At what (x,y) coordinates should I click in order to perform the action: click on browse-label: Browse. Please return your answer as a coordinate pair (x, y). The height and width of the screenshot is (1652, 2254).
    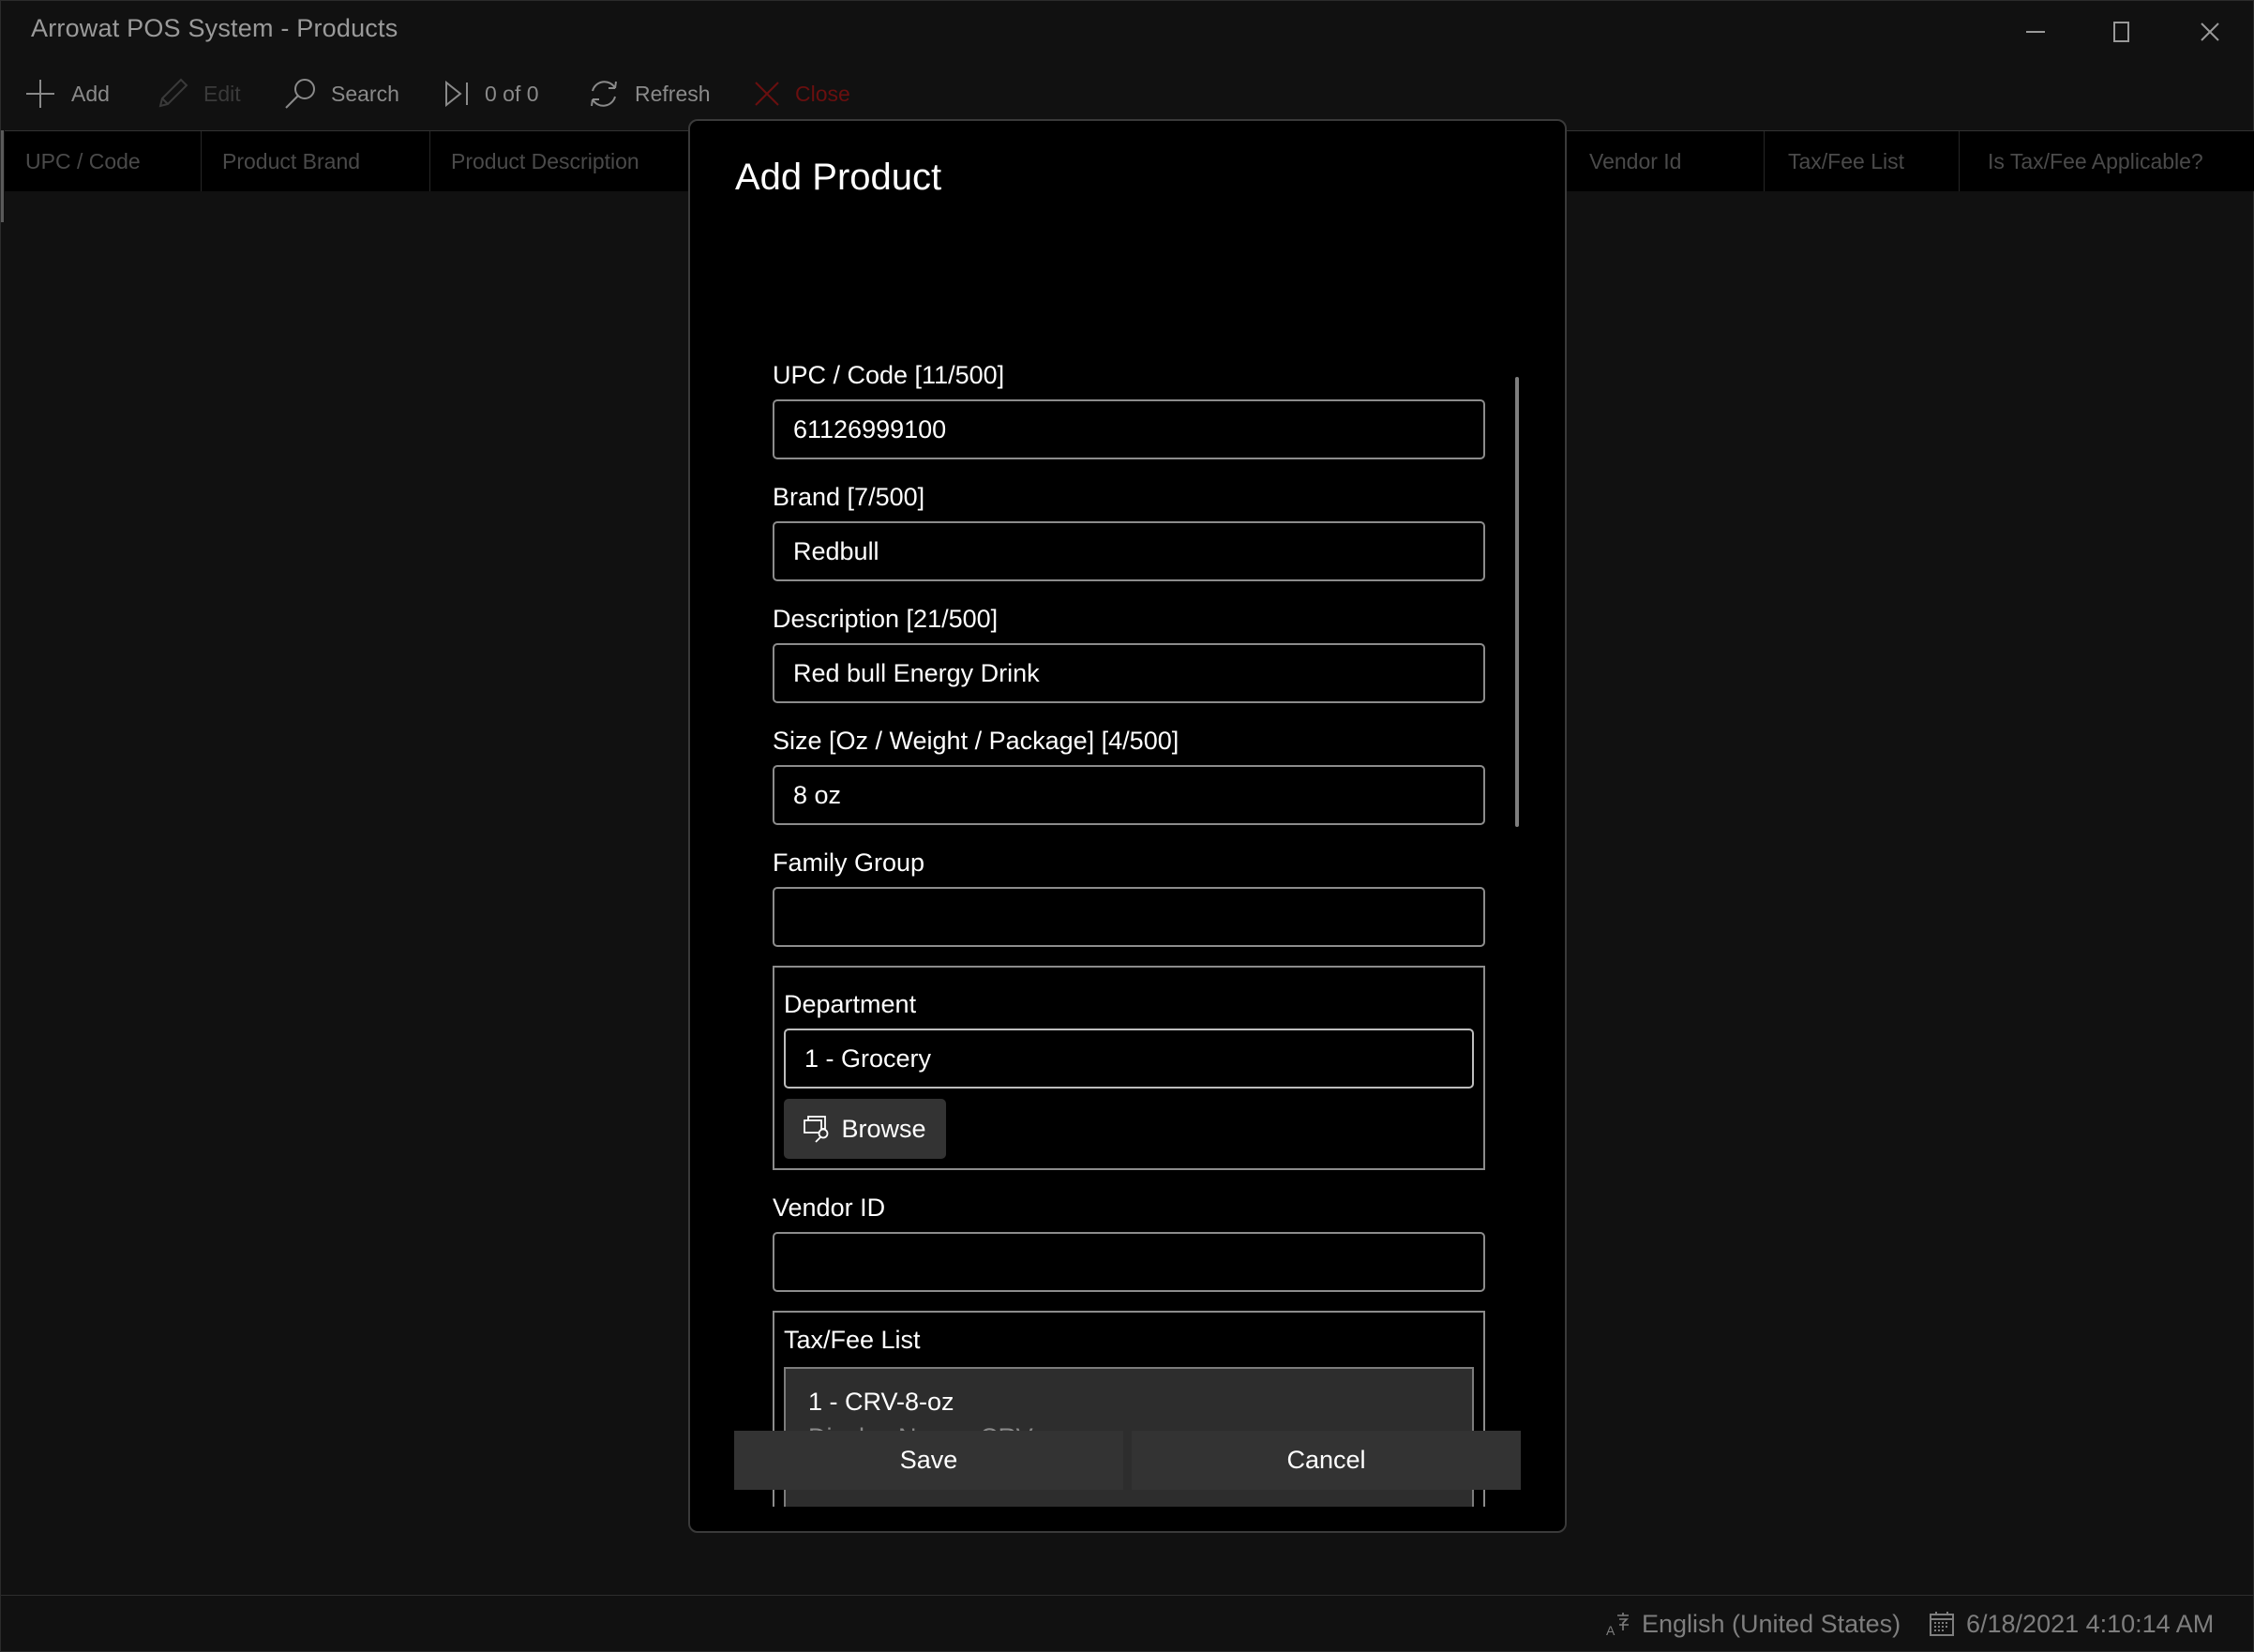
    Looking at the image, I should click on (883, 1128).